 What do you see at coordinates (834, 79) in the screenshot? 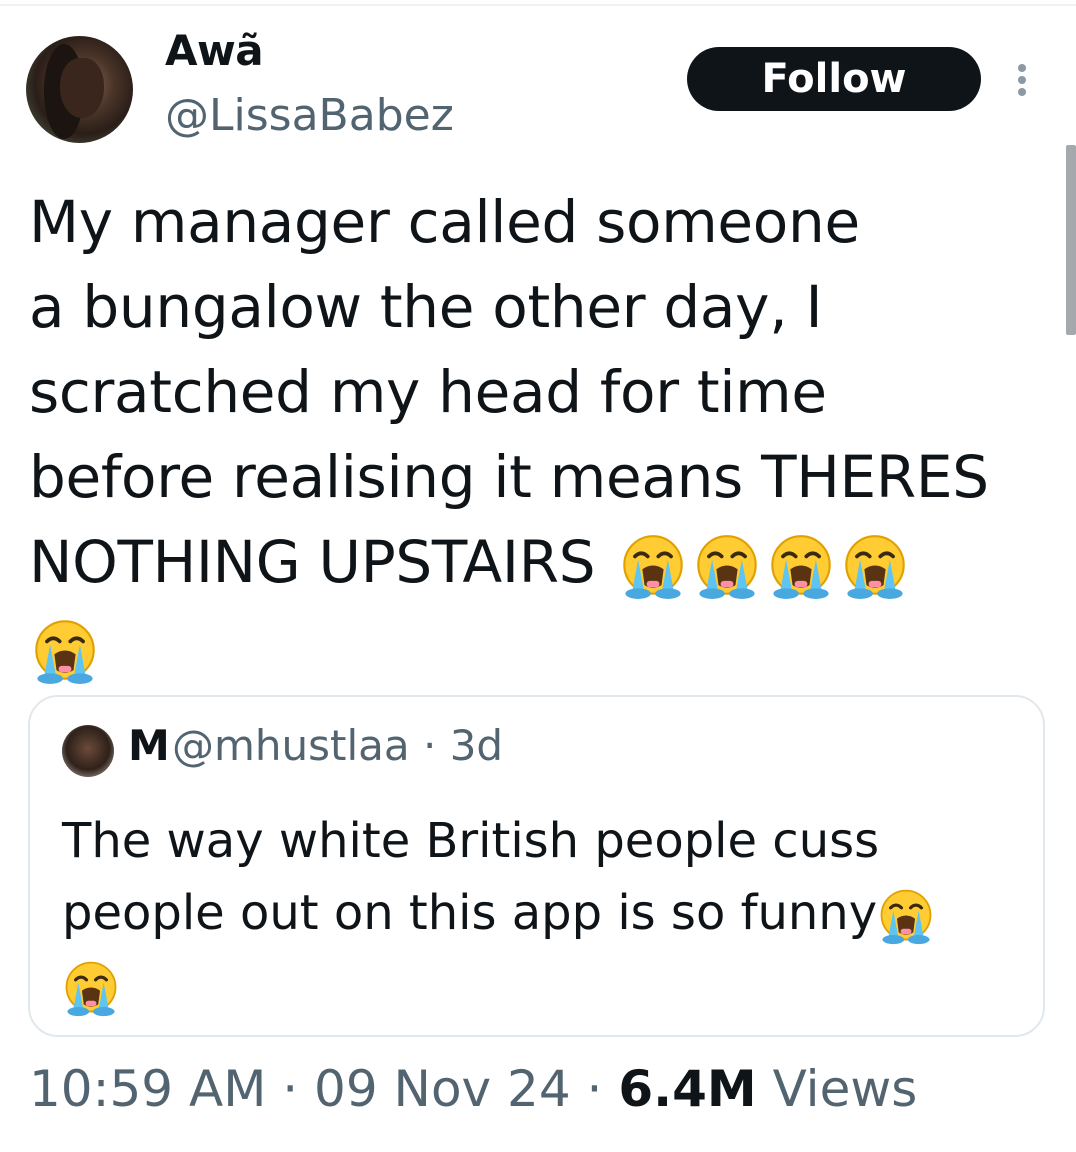
I see `follow-button: Follow` at bounding box center [834, 79].